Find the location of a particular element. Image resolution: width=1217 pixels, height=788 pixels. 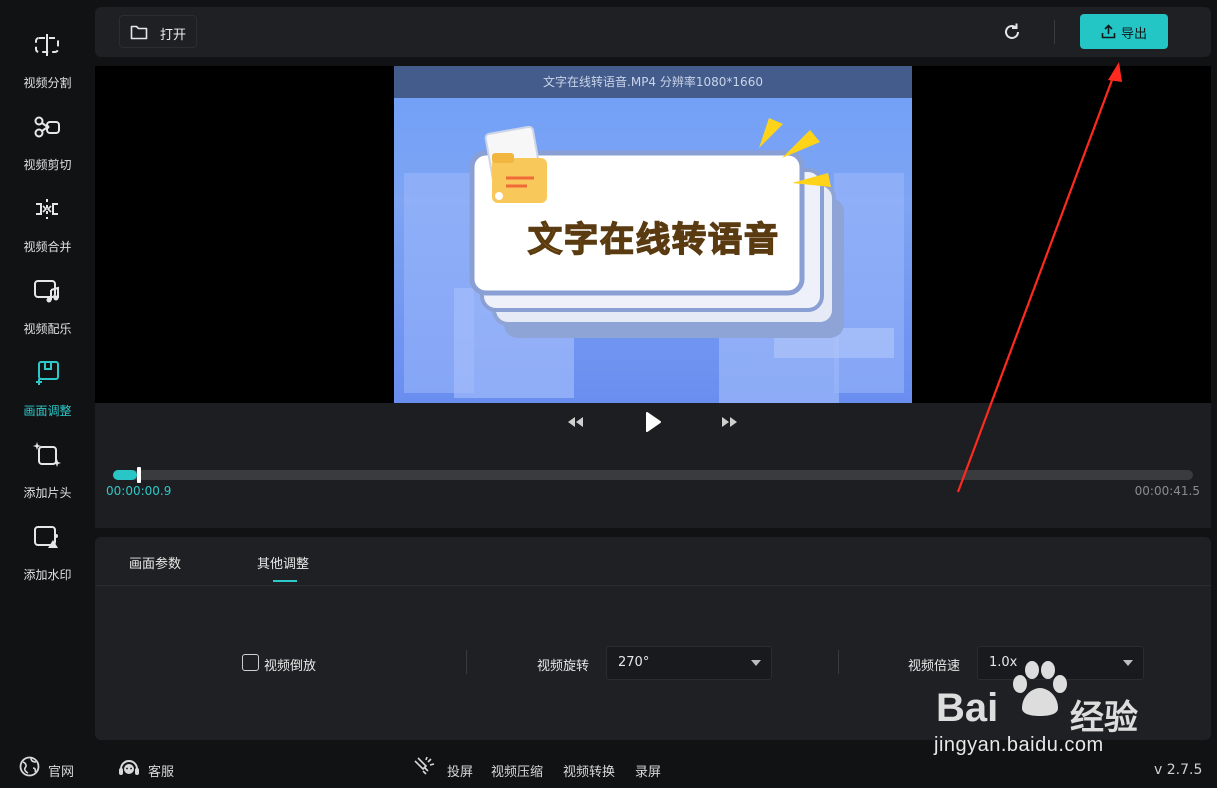

top-toolbar: 打开 导出 is located at coordinates (653, 32).